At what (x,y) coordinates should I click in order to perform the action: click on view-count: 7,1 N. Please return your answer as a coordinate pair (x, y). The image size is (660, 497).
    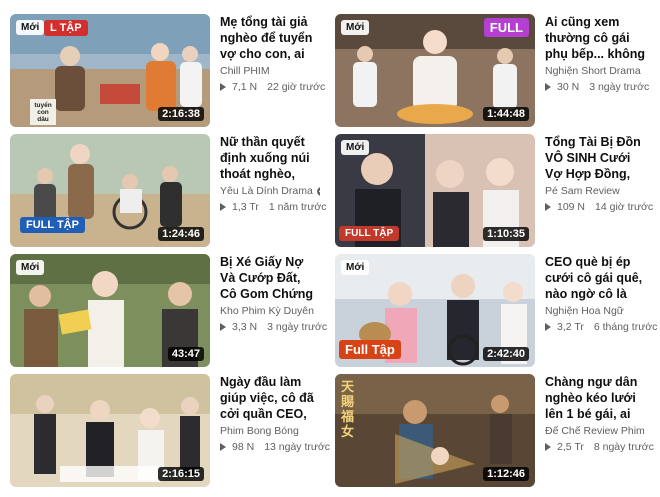
    Looking at the image, I should click on (245, 87).